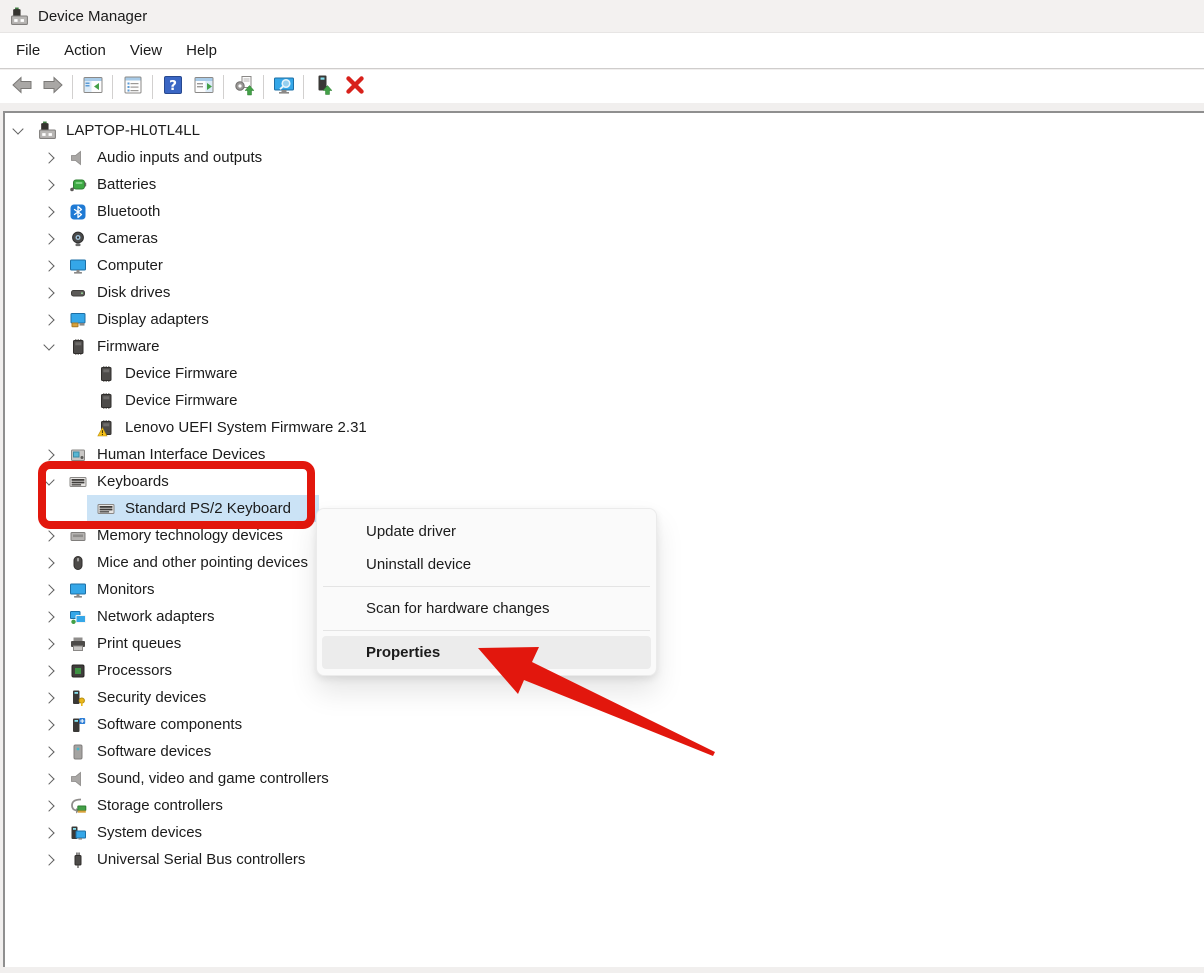  Describe the element at coordinates (604, 805) in the screenshot. I see `tree-item-storage-controllers: Storage controllers` at that location.